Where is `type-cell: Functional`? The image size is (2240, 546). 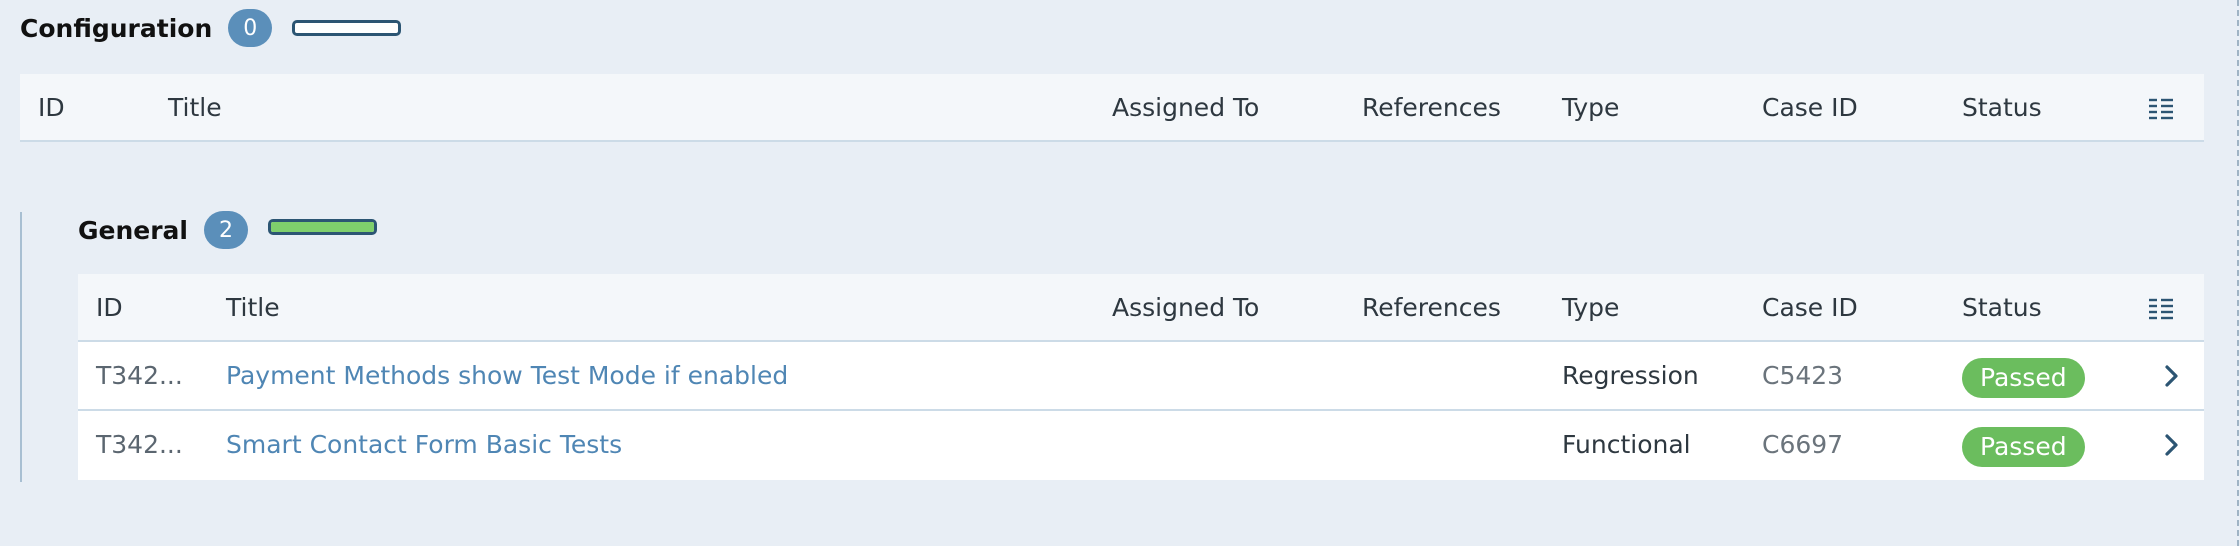
type-cell: Functional is located at coordinates (1626, 444).